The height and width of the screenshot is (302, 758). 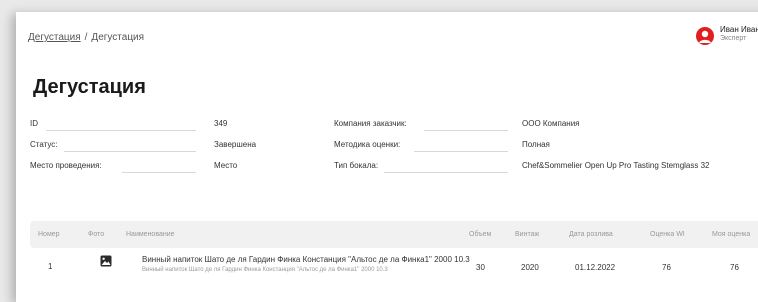 What do you see at coordinates (145, 167) in the screenshot?
I see `field-venue: Место проведения: Место` at bounding box center [145, 167].